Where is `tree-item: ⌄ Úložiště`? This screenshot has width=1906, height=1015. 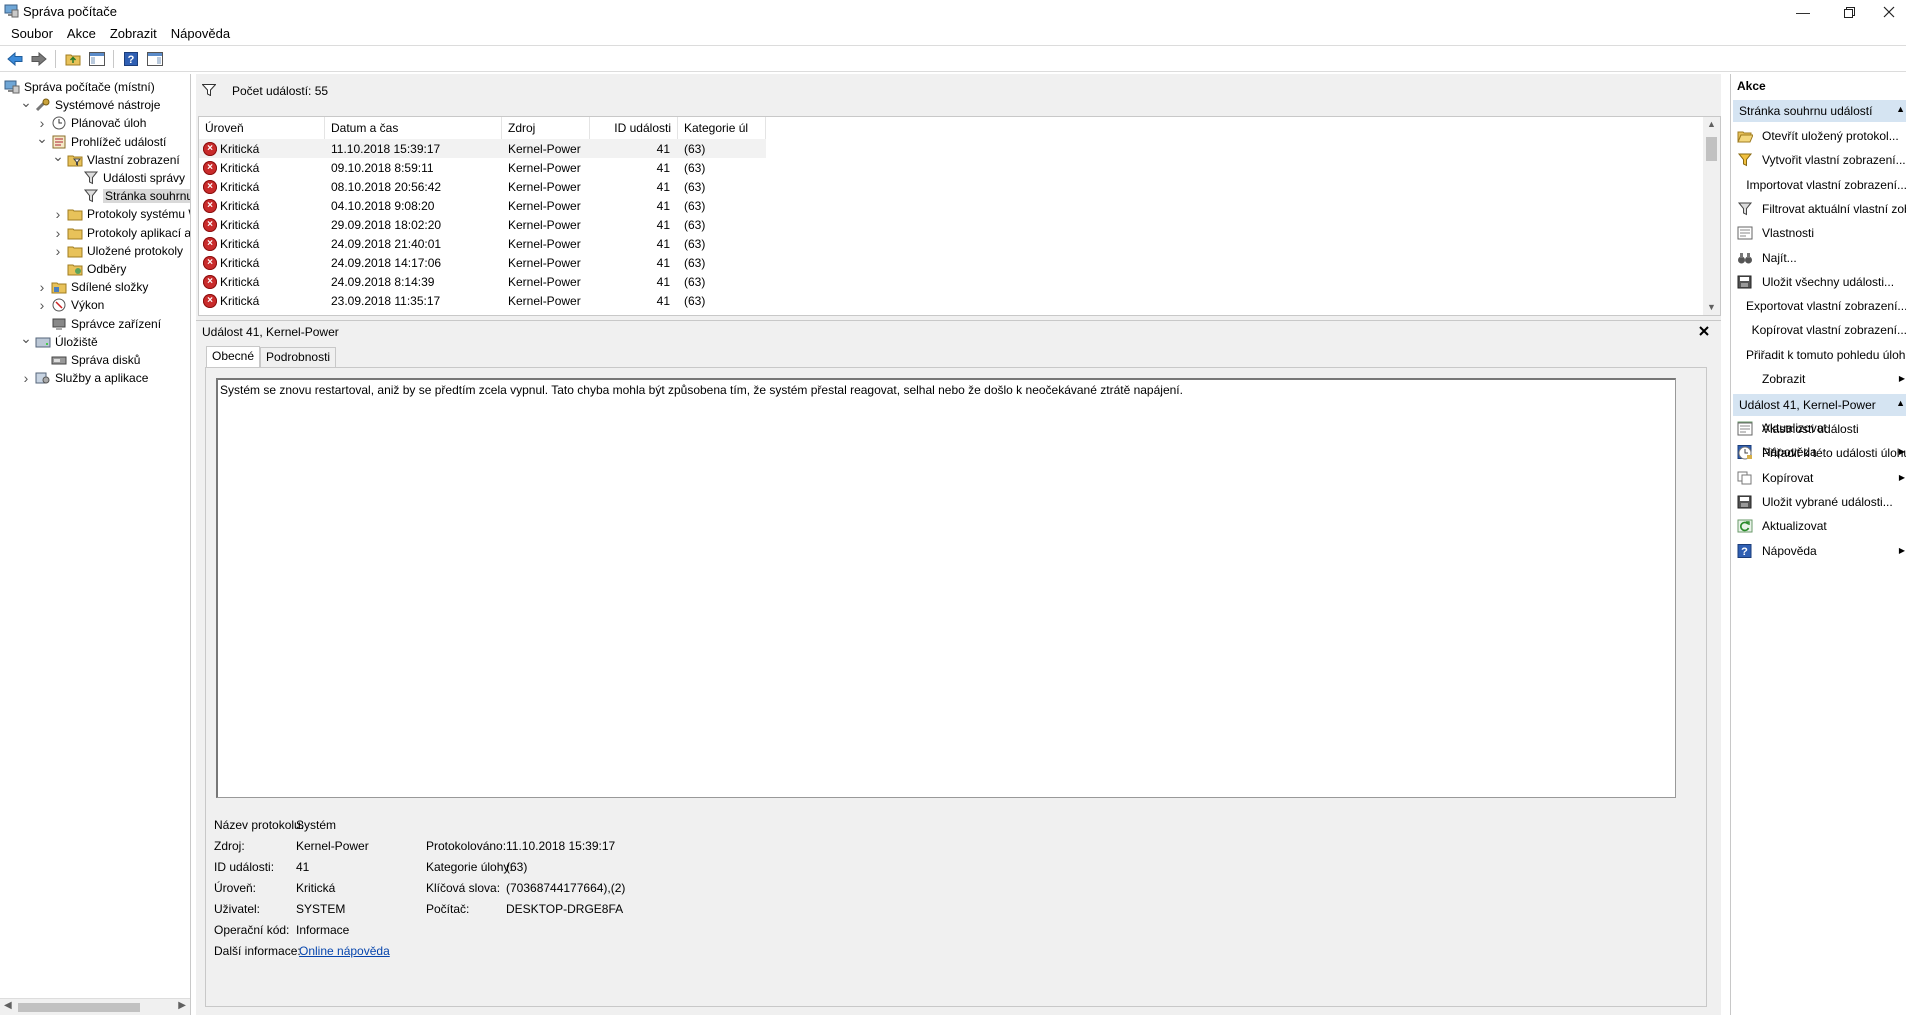
tree-item: ⌄ Úložiště is located at coordinates (59, 340).